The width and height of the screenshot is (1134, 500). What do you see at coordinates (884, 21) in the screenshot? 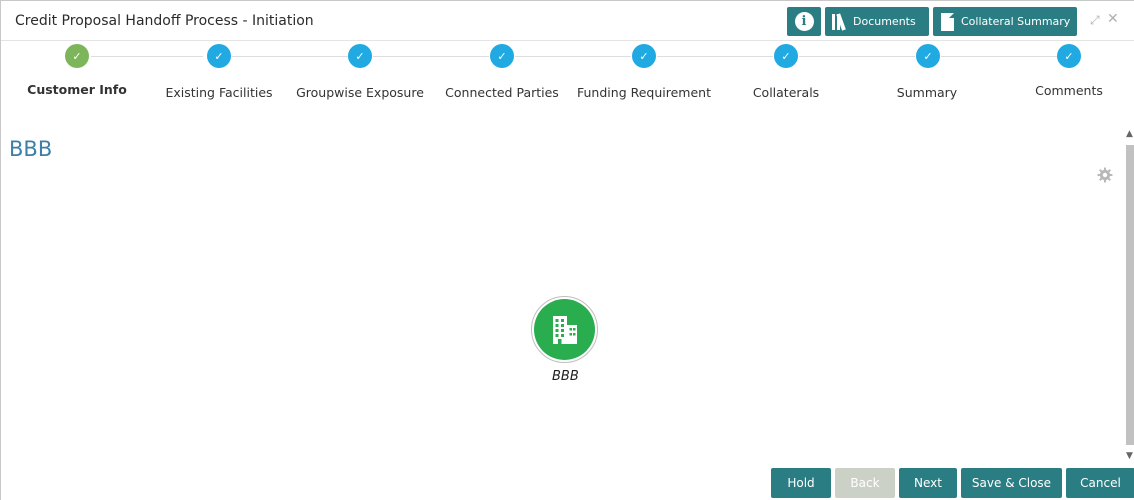
I see `documents-label: Documents` at bounding box center [884, 21].